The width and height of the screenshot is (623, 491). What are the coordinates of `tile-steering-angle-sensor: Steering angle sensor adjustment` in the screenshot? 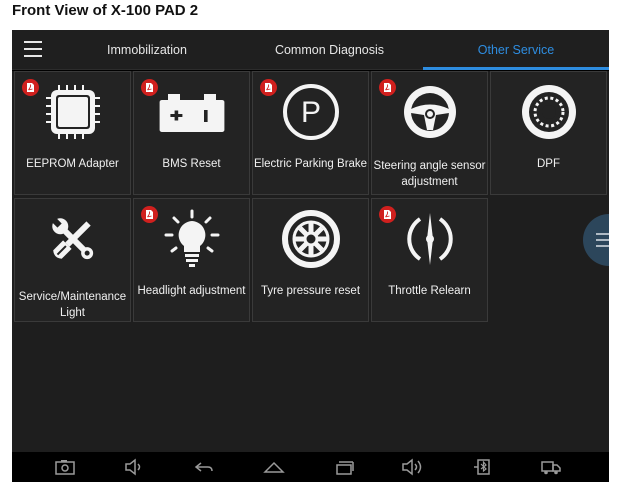 It's located at (429, 133).